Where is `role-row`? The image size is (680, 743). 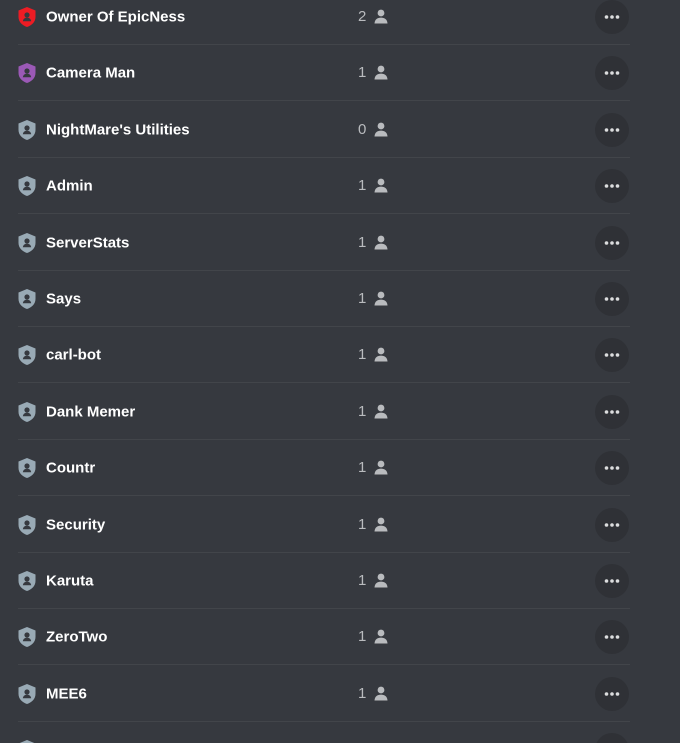
role-row is located at coordinates (340, 732).